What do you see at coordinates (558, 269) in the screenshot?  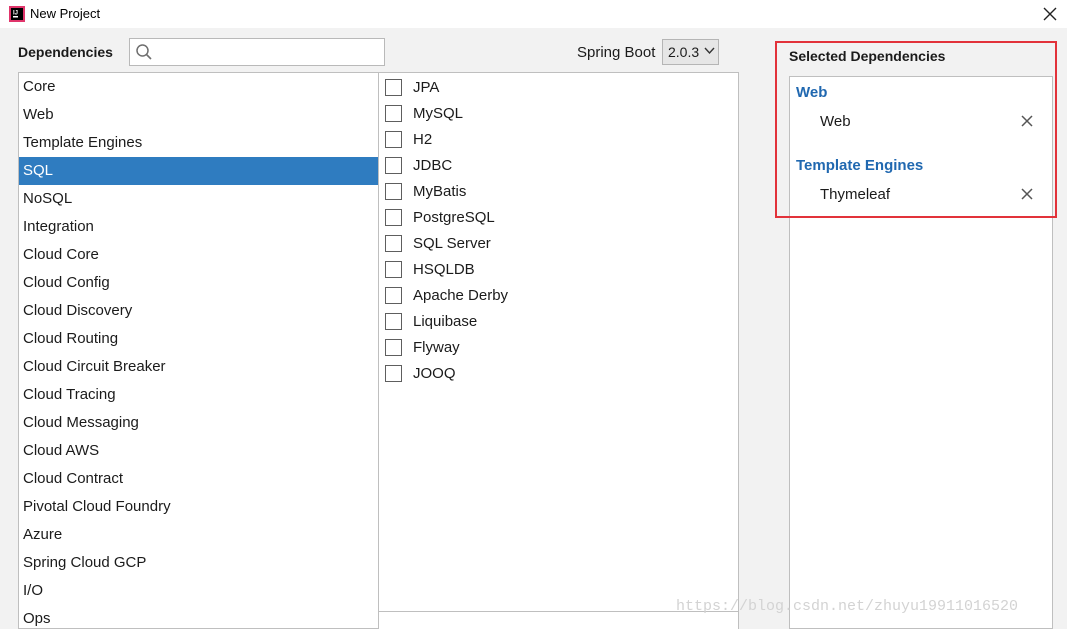 I see `dependency-item: HSQLDB` at bounding box center [558, 269].